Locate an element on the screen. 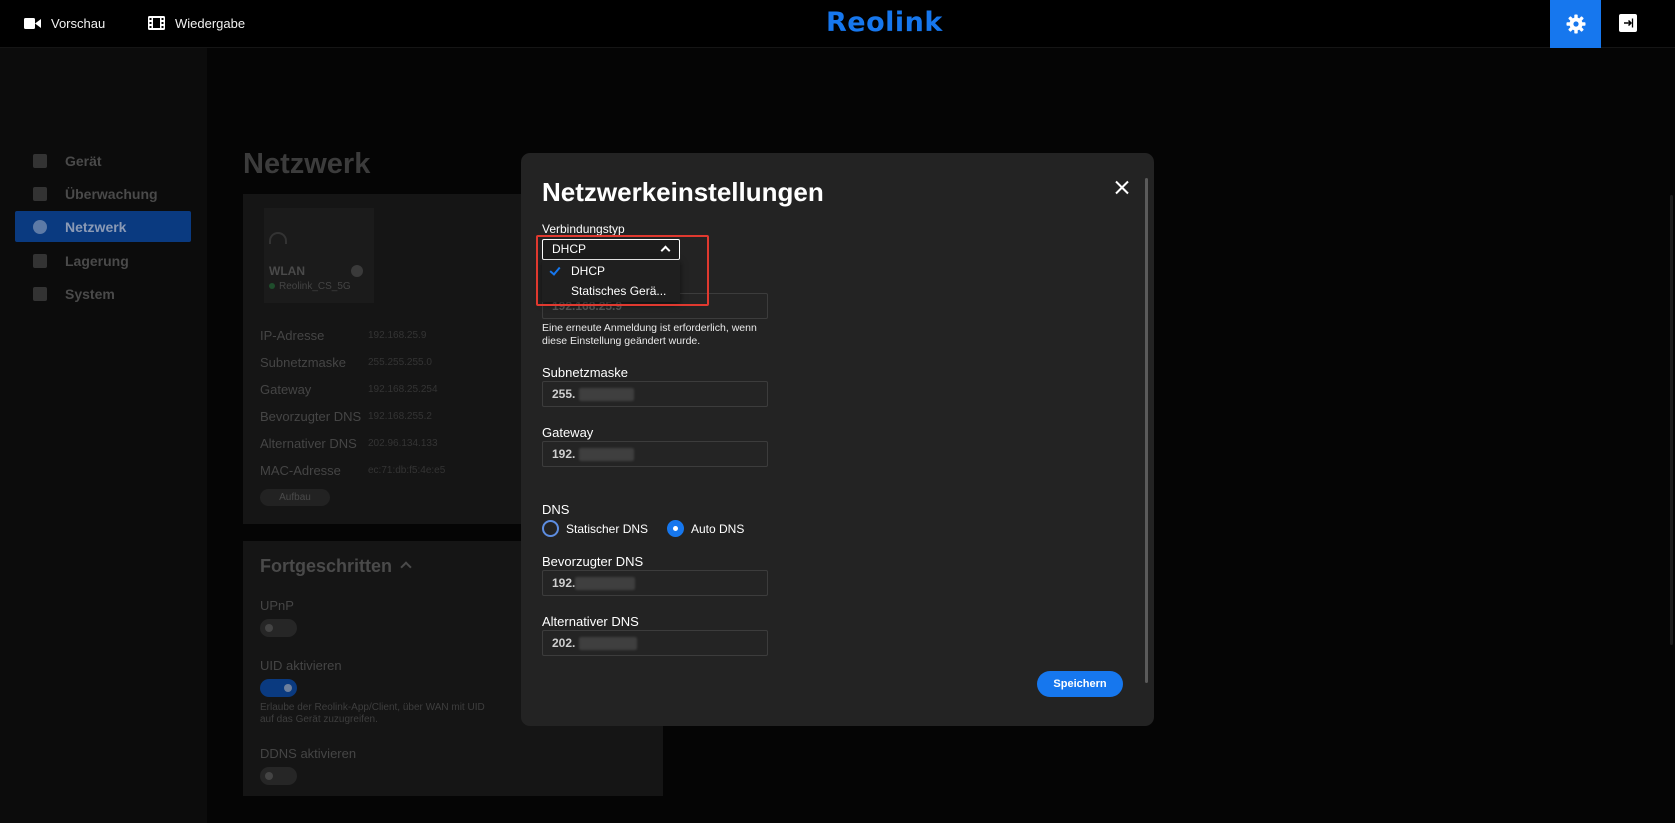  ddns-label: DDNS aktivieren is located at coordinates (308, 753).